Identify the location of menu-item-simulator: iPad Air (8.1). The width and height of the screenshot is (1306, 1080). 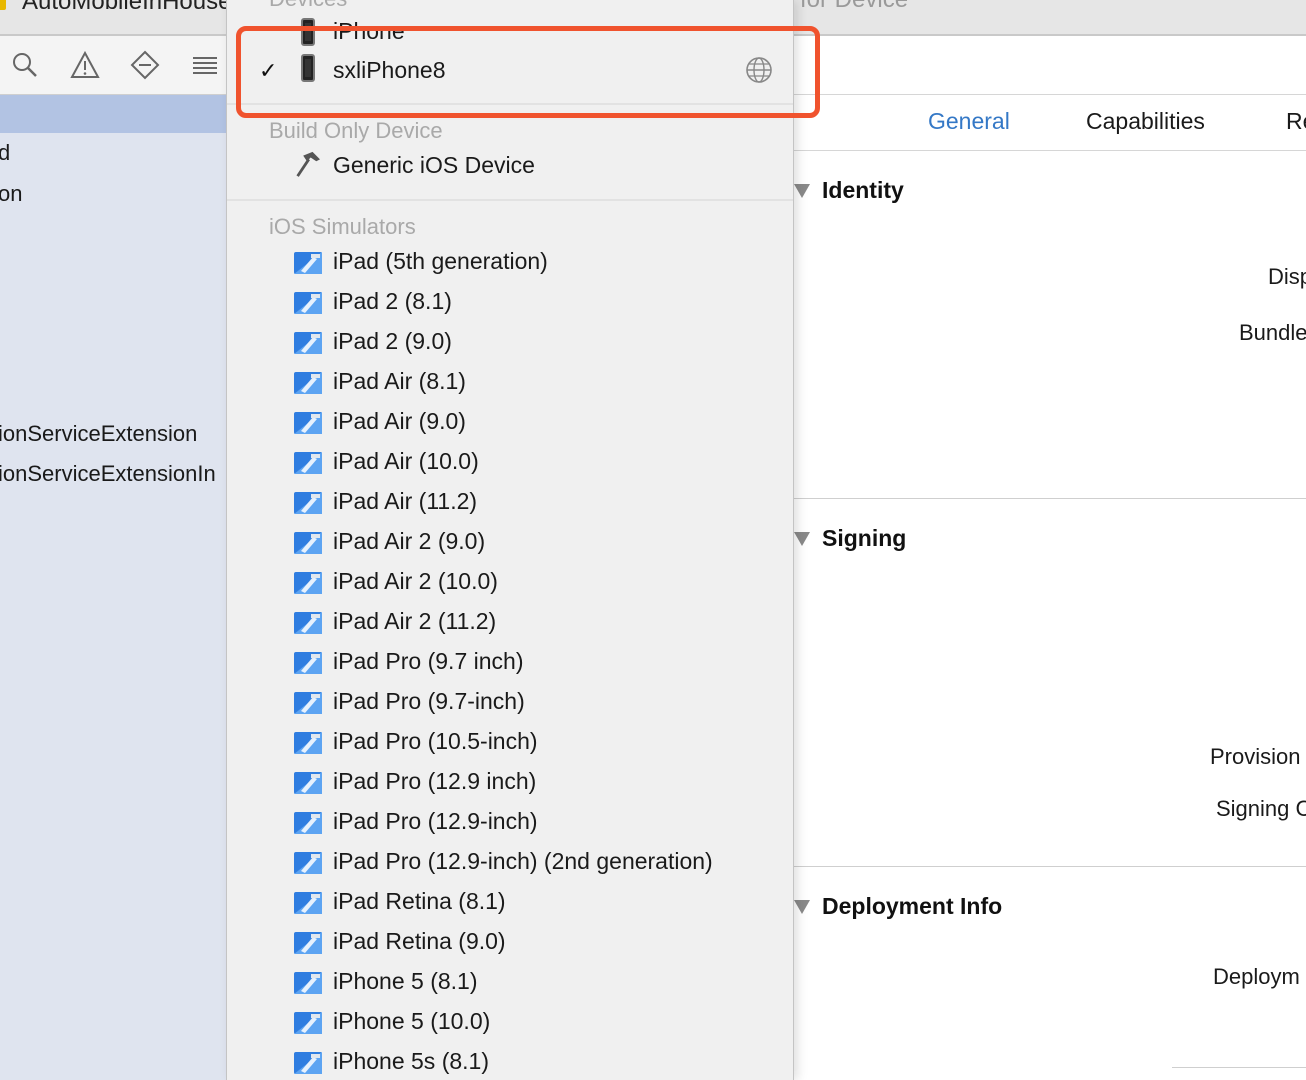
(510, 382).